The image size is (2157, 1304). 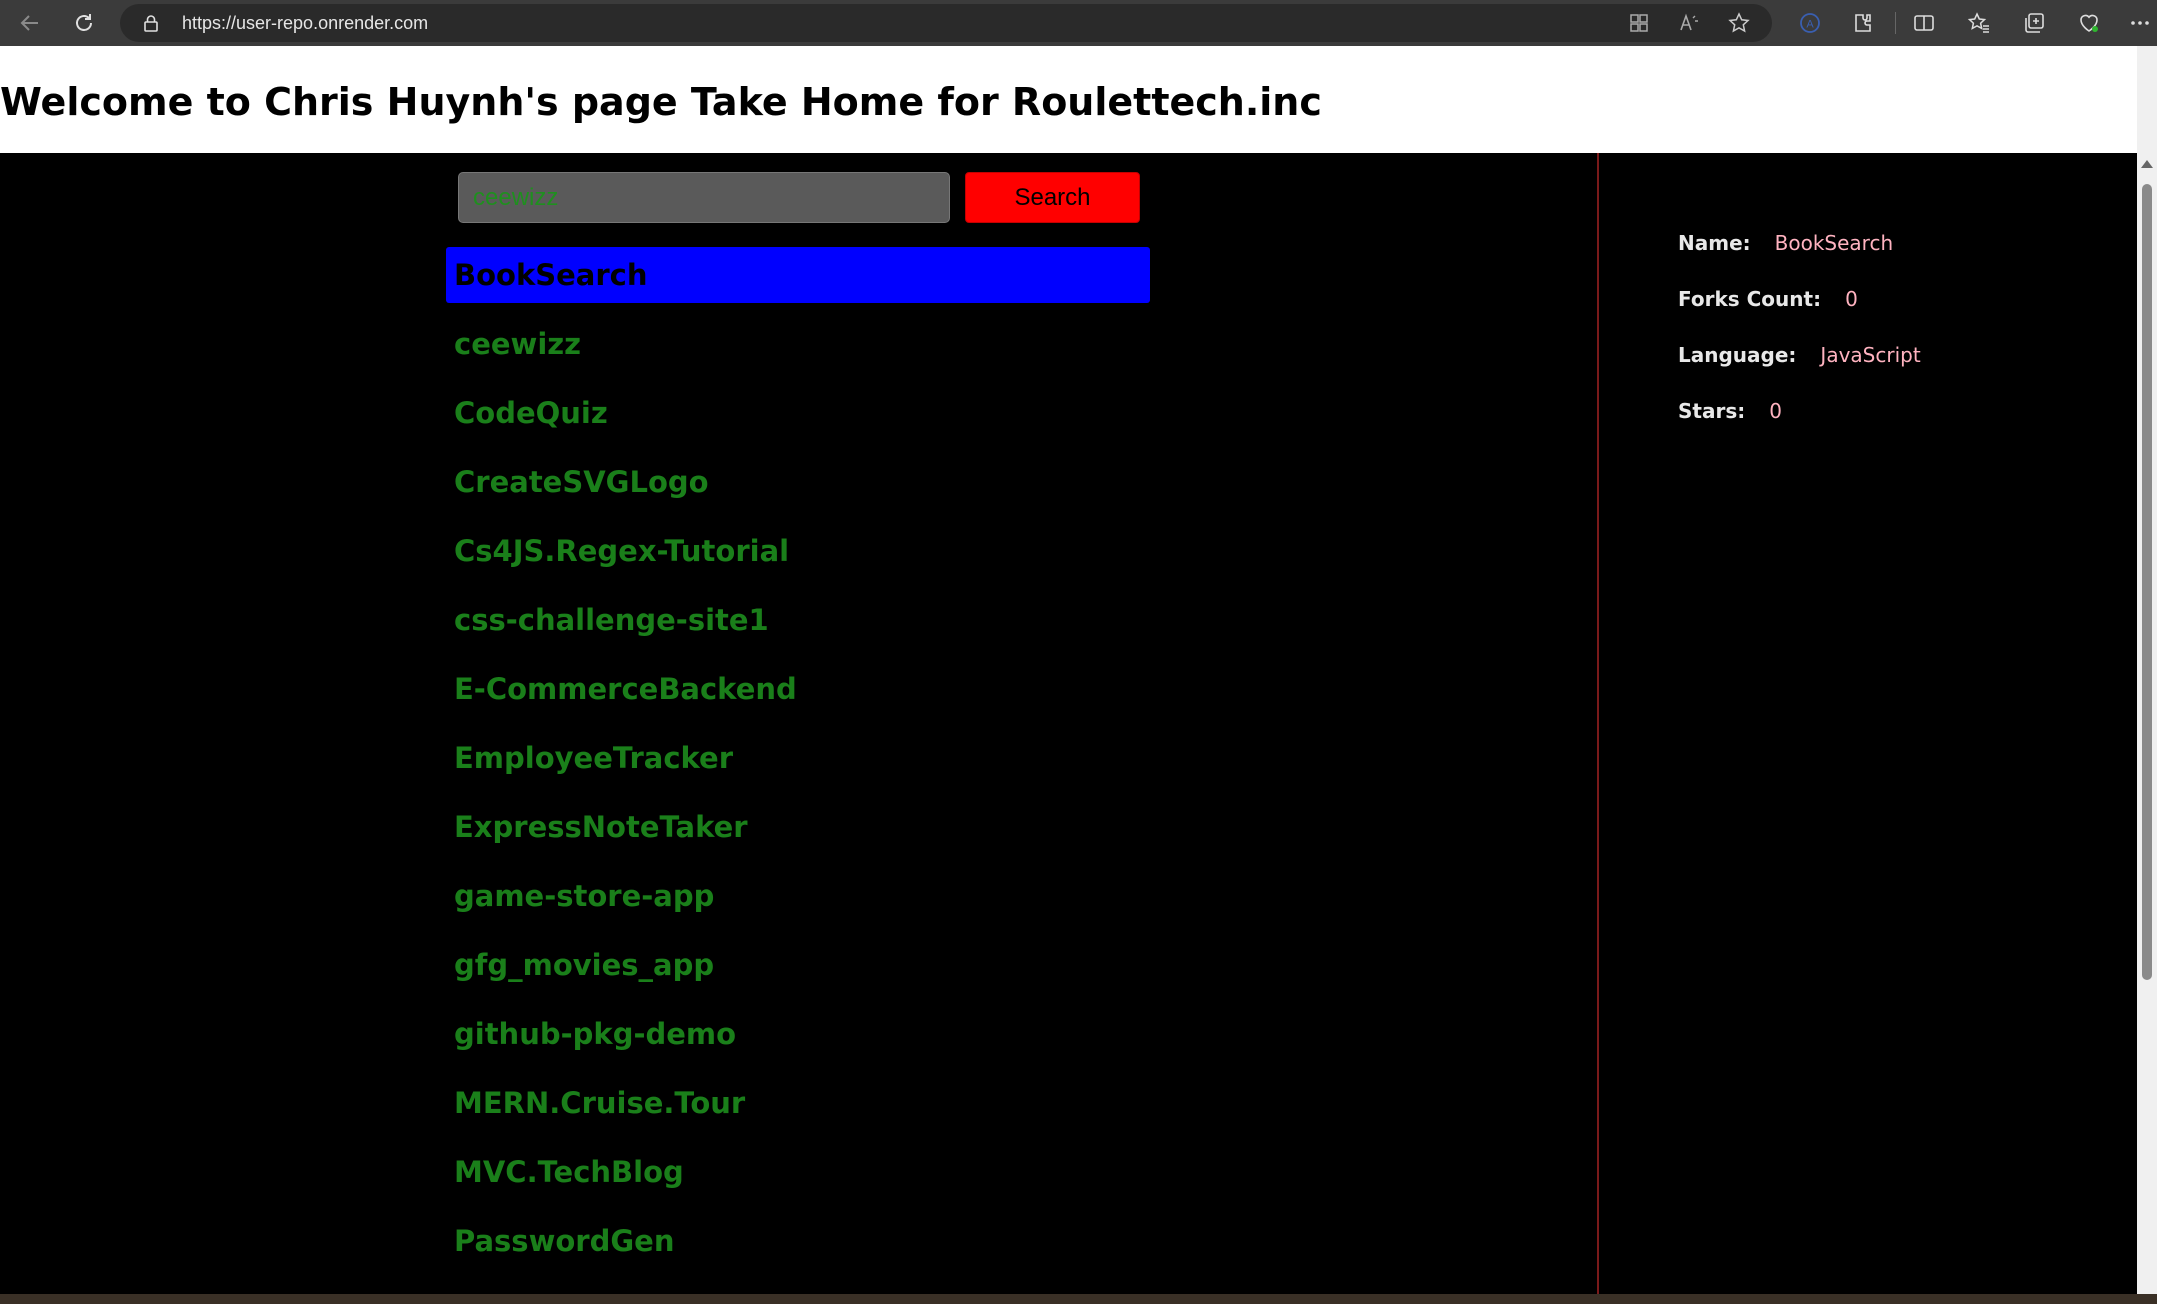 What do you see at coordinates (1863, 23) in the screenshot?
I see `extensions-icon` at bounding box center [1863, 23].